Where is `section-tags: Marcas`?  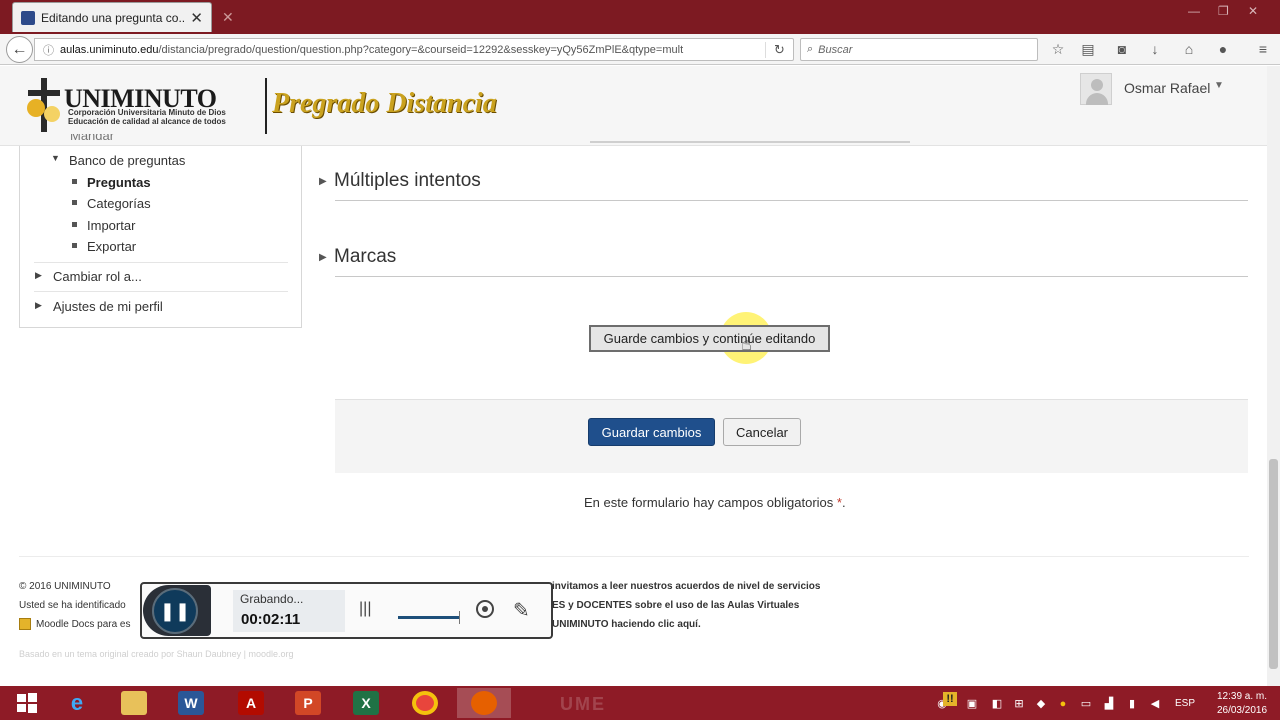 section-tags: Marcas is located at coordinates (365, 257).